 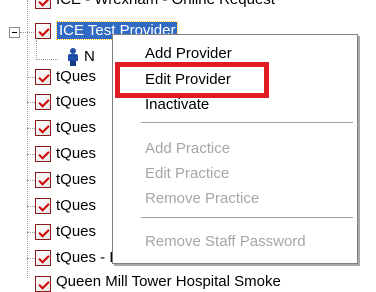 I want to click on tree-item-child: N, so click(x=89, y=56).